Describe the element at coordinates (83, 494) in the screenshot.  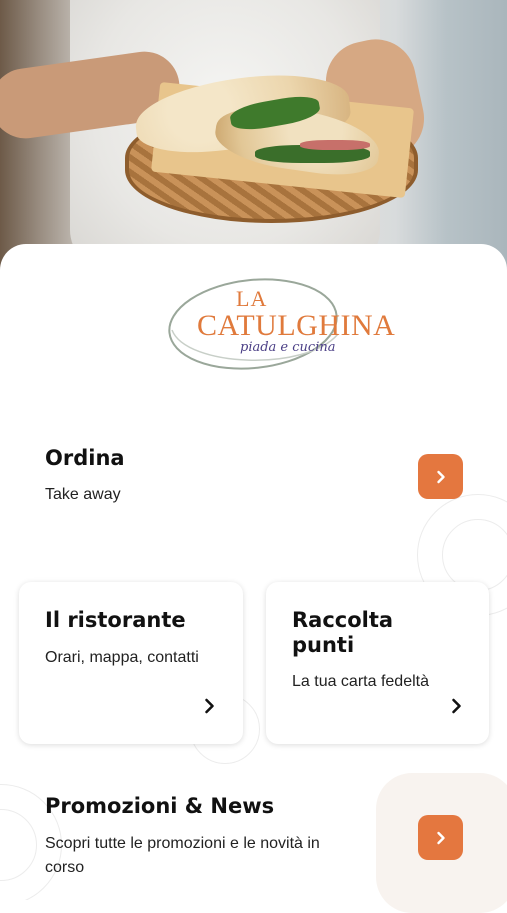
I see `ordina-subtitle: Take away` at that location.